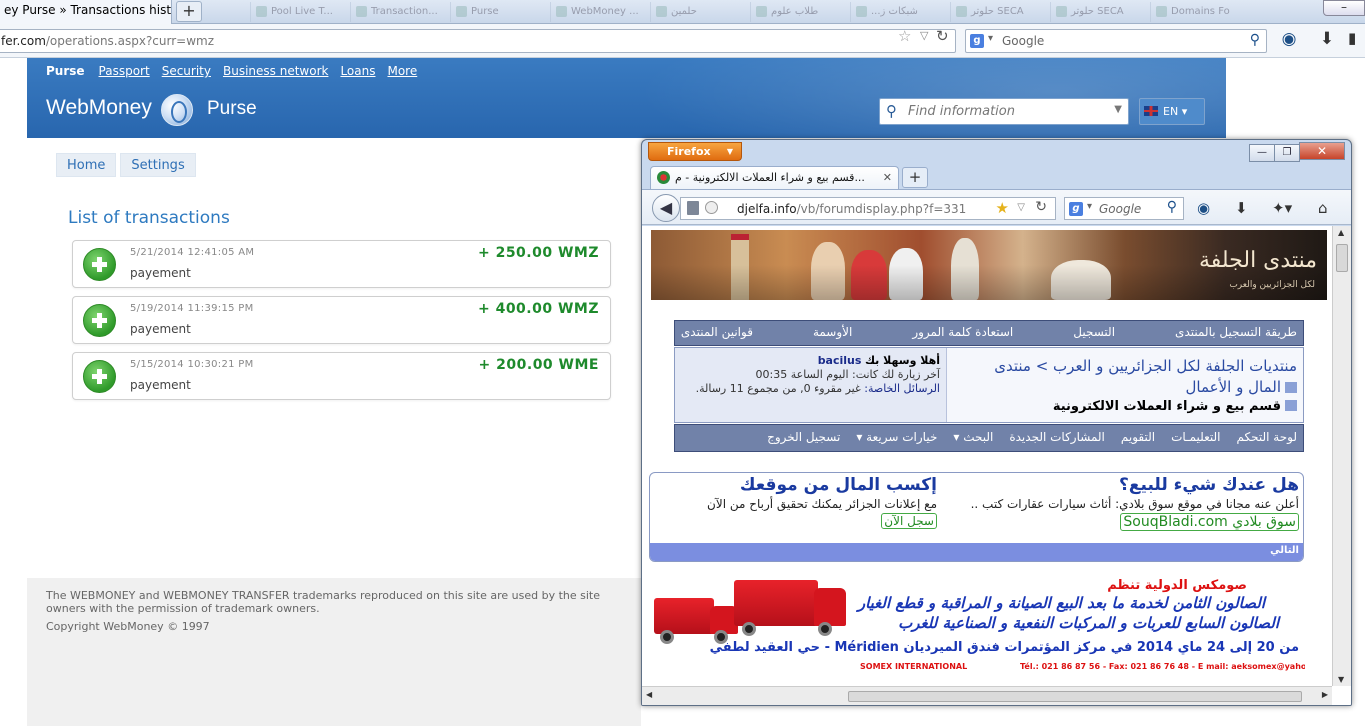 The height and width of the screenshot is (726, 1365). What do you see at coordinates (402, 71) in the screenshot?
I see `nav-more: More` at bounding box center [402, 71].